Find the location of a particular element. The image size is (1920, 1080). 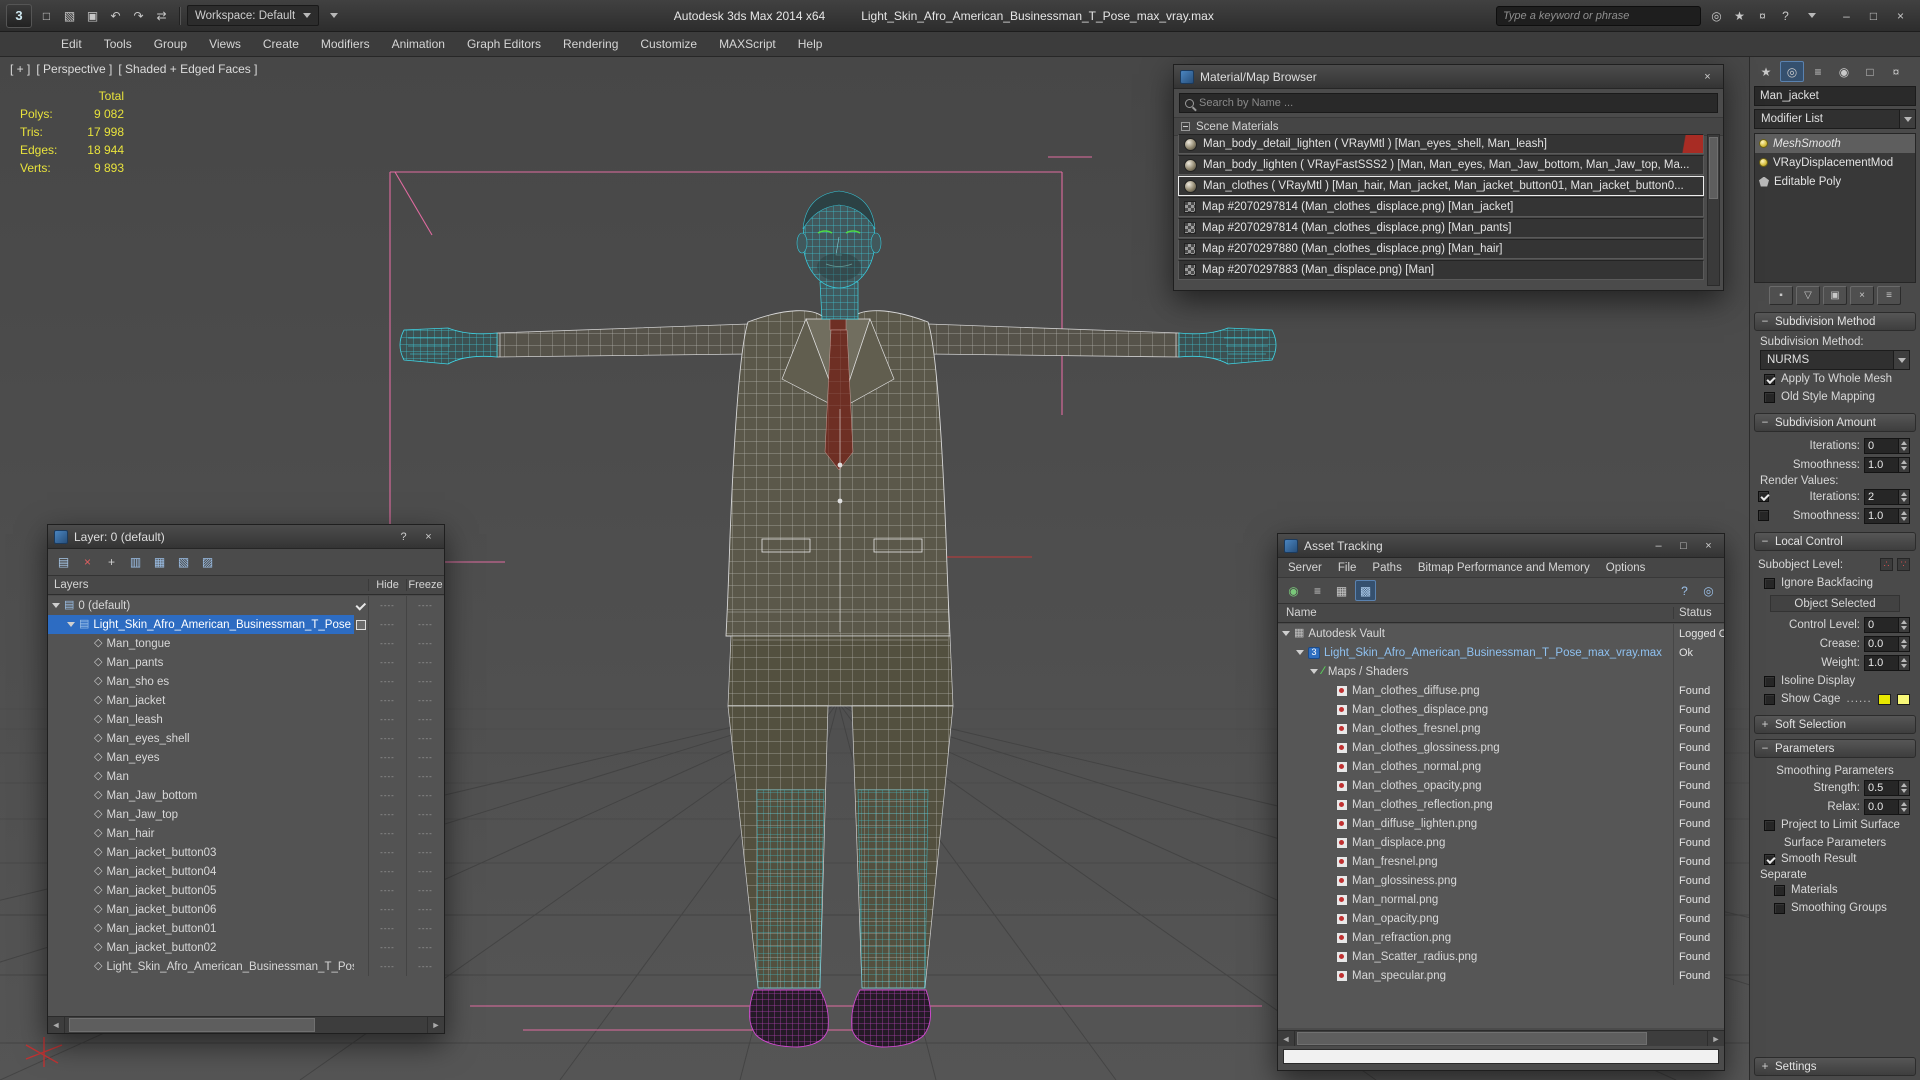

menu-item-tools: Tools is located at coordinates (118, 44).